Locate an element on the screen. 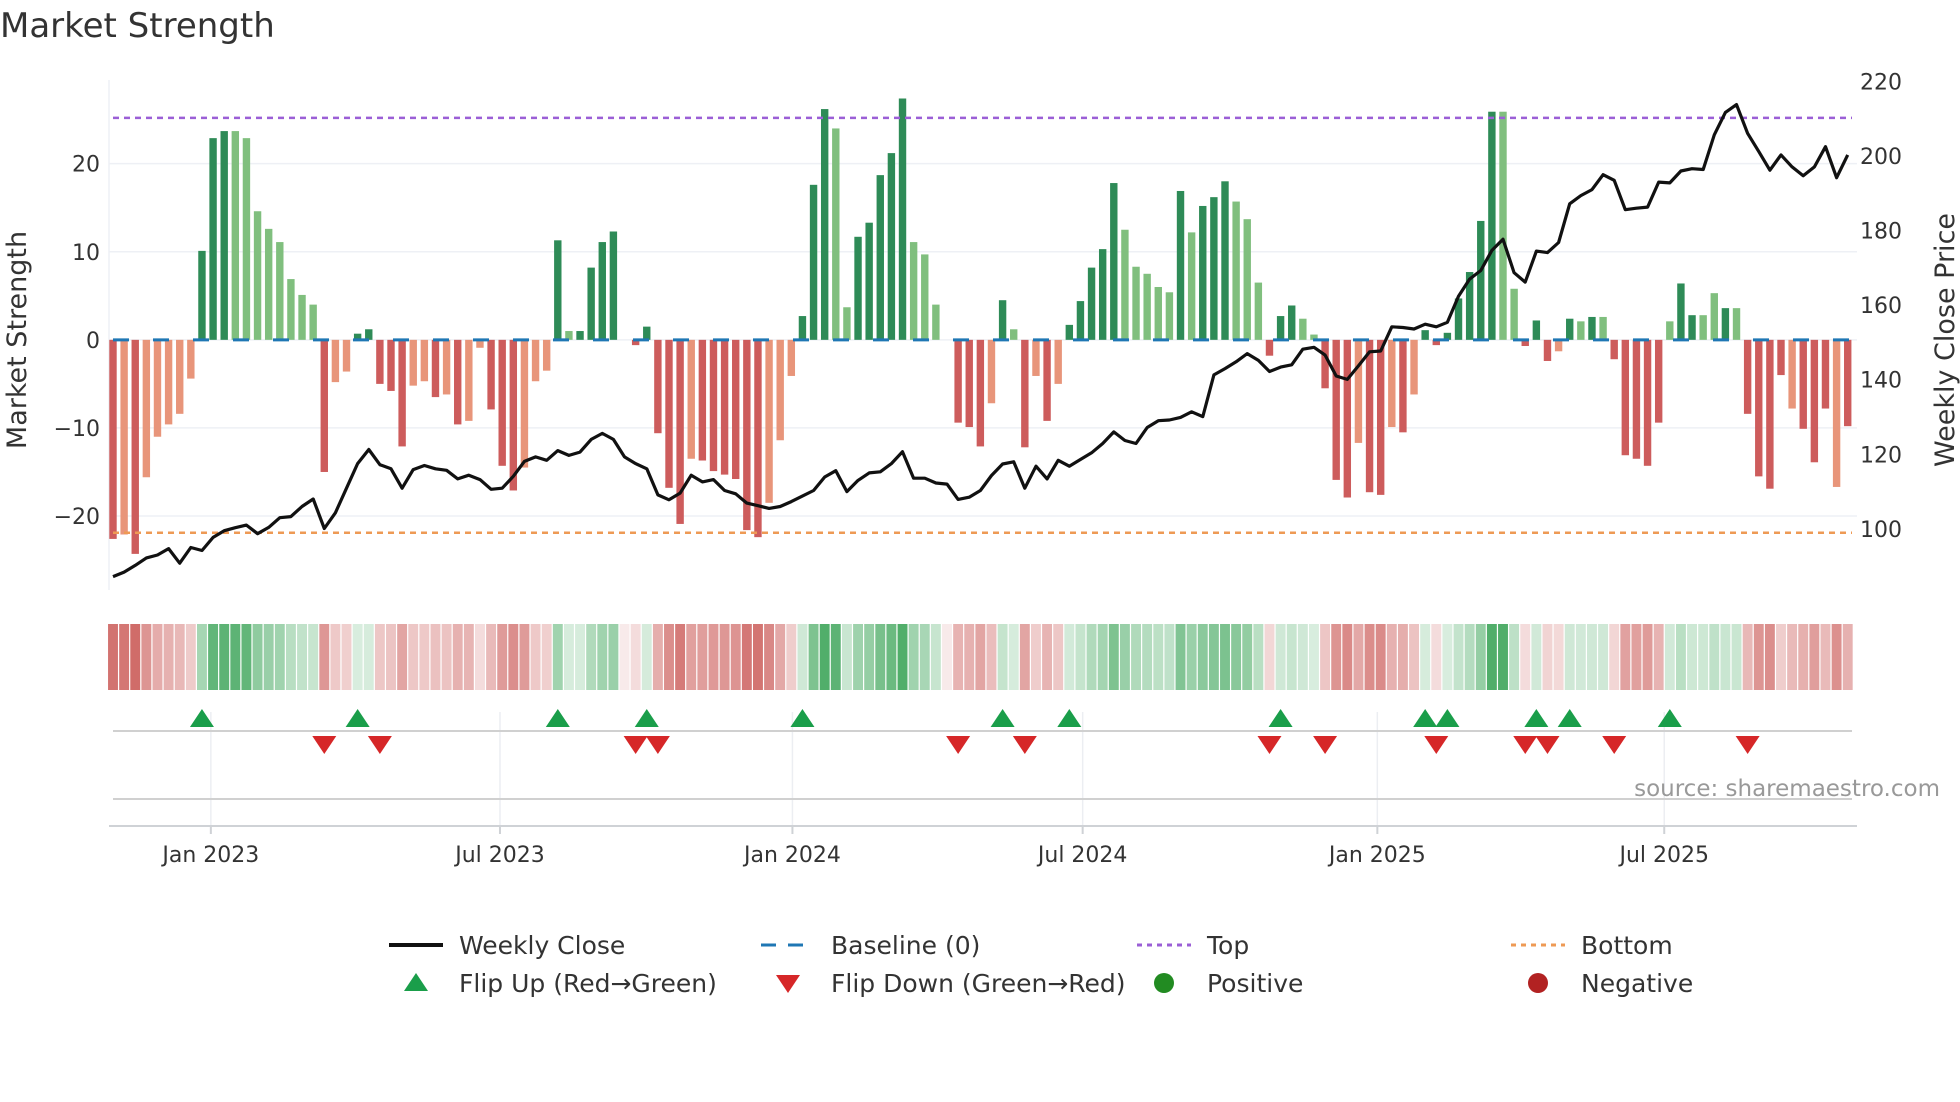 The width and height of the screenshot is (1960, 1102). y2-axis-title: Weekly Close Price is located at coordinates (1945, 340).